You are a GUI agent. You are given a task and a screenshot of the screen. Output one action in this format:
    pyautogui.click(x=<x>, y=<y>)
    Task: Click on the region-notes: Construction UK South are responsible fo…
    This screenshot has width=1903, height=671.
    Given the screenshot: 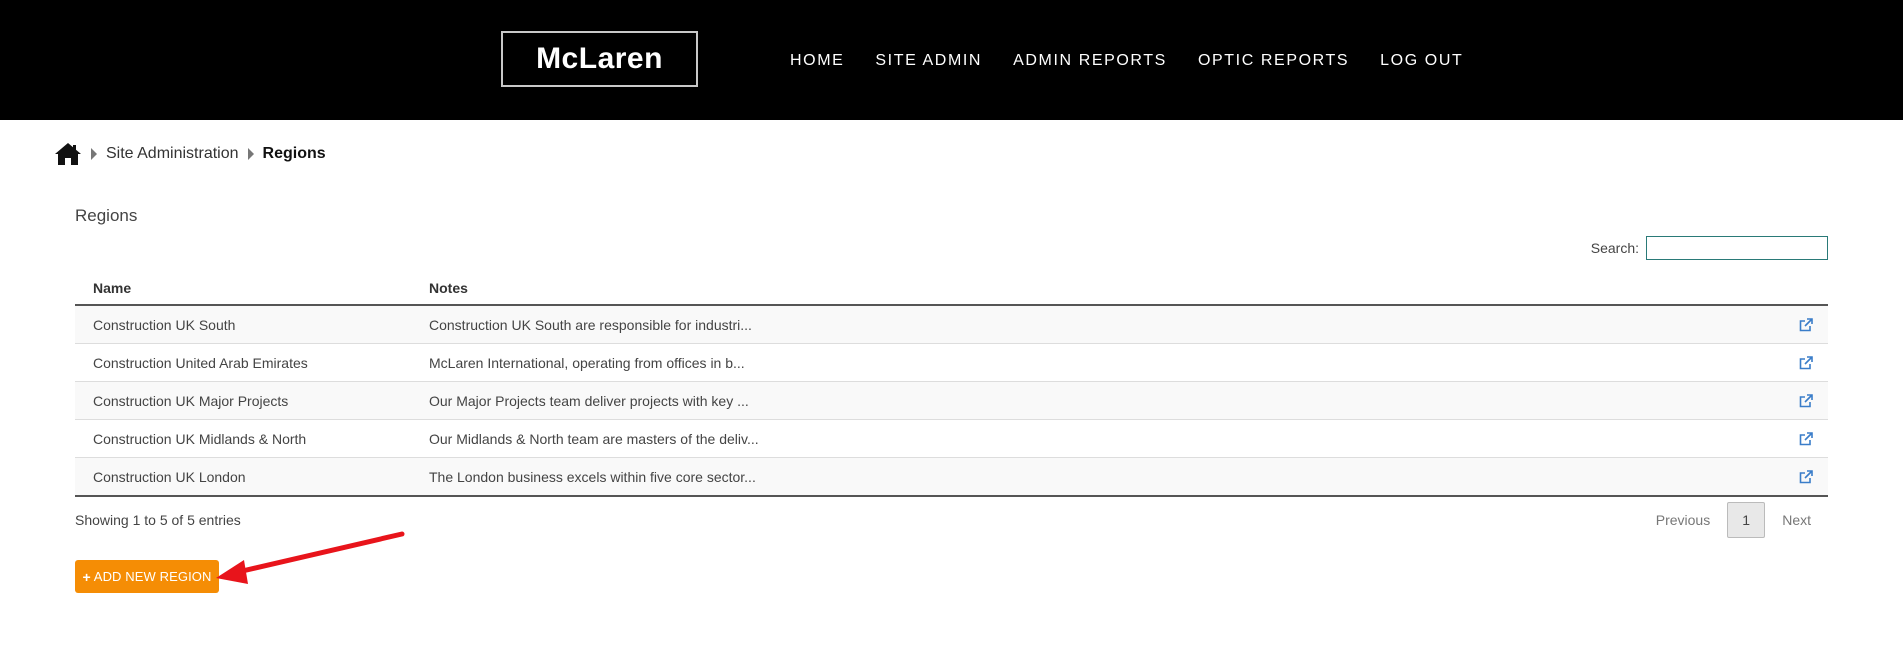 What is the action you would take?
    pyautogui.click(x=1083, y=324)
    